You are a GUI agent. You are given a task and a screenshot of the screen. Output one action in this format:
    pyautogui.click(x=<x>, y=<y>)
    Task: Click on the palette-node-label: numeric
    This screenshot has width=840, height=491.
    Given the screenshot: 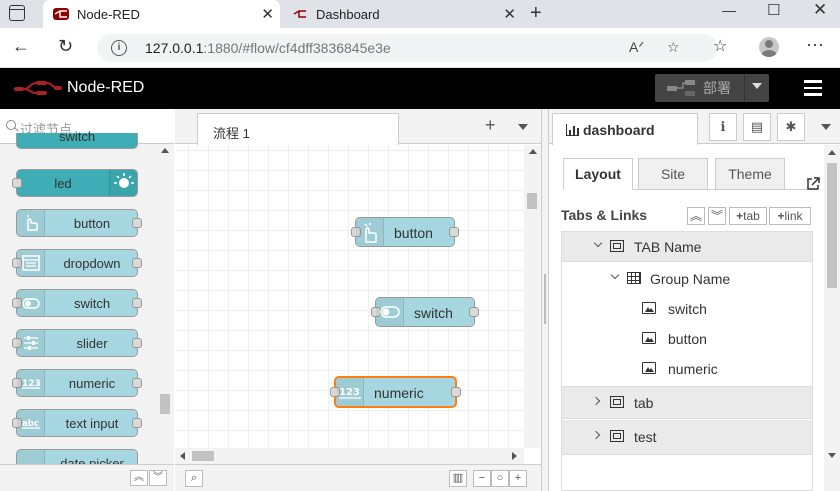 What is the action you would take?
    pyautogui.click(x=92, y=383)
    